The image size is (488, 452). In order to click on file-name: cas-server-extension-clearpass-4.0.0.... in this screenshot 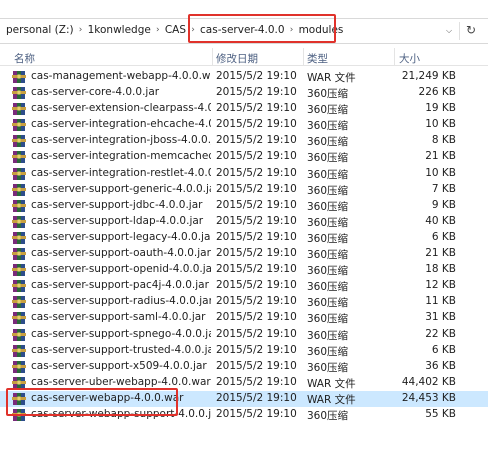, I will do `click(121, 108)`.